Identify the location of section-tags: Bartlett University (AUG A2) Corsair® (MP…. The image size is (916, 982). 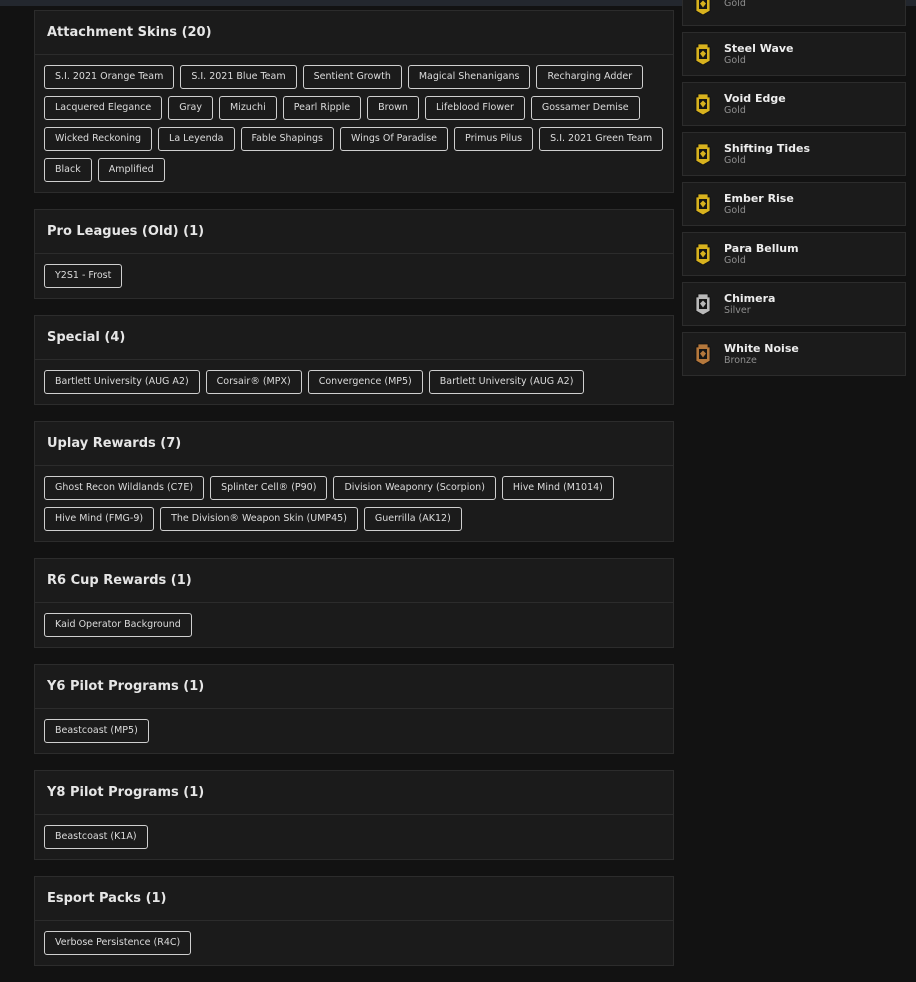
(354, 382).